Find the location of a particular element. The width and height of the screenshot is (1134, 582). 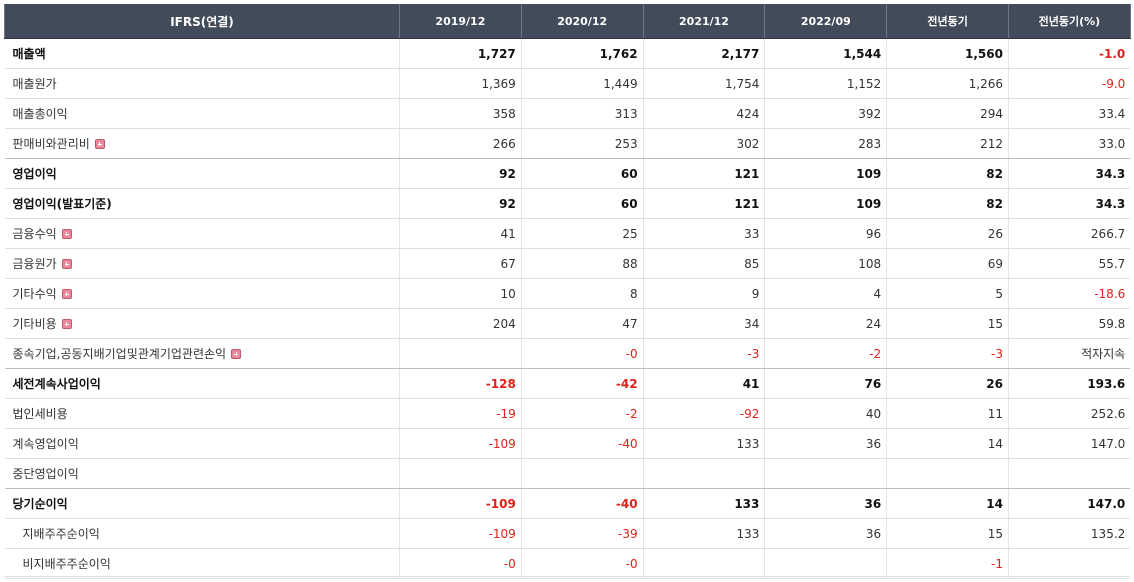

row-label: 종속기업,공동지배기업및관계기업관련손익 is located at coordinates (119, 354).